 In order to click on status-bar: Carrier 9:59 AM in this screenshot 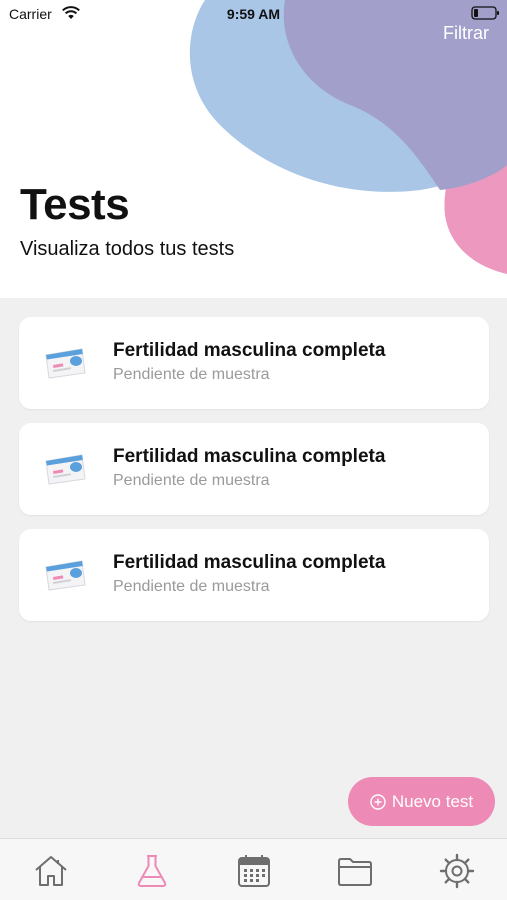, I will do `click(253, 14)`.